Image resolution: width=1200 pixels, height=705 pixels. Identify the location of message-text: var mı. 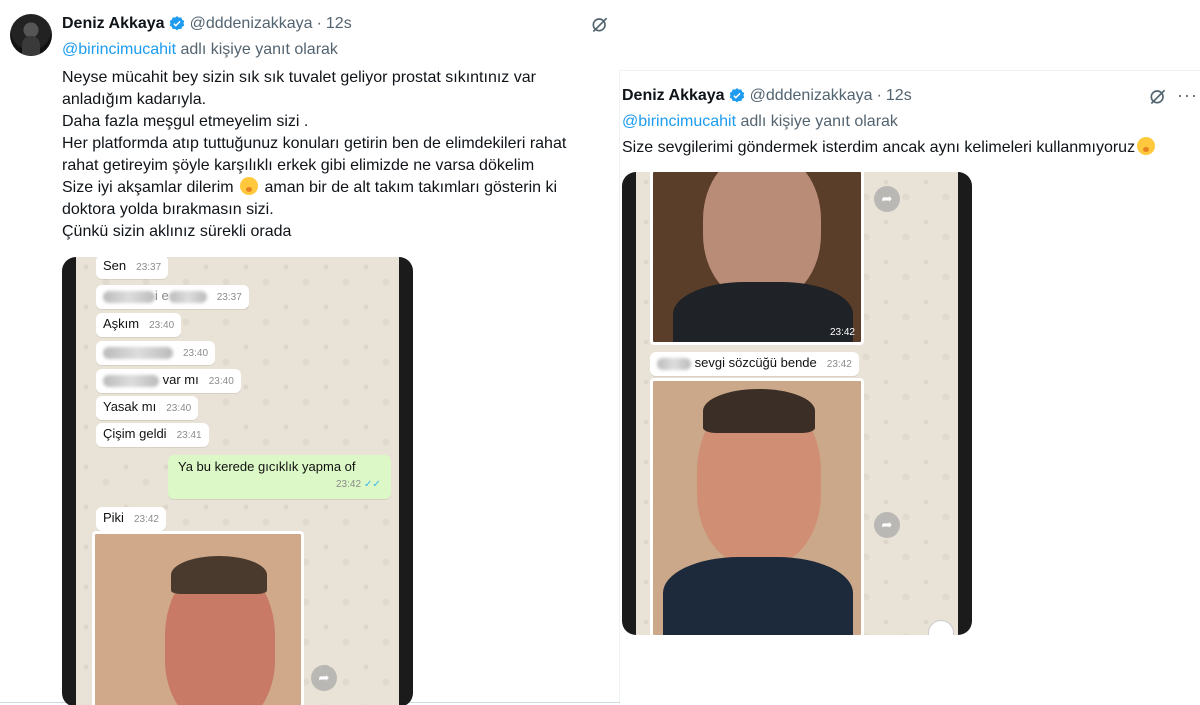
(180, 379).